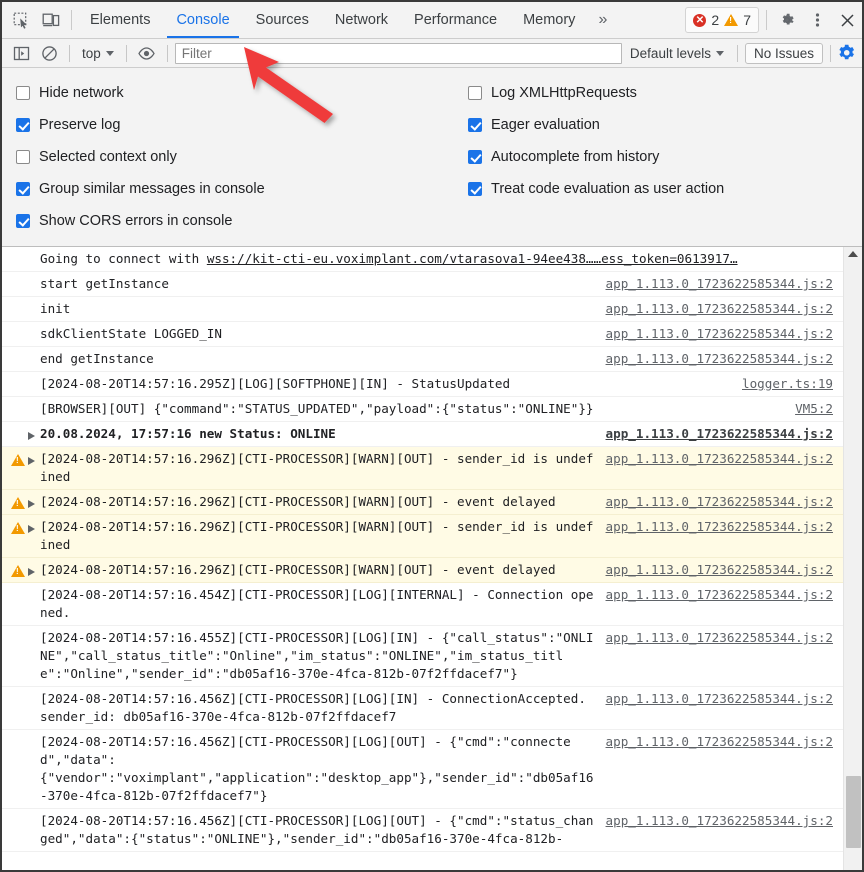 The width and height of the screenshot is (864, 872). I want to click on setting-hide-network: Hide network, so click(224, 93).